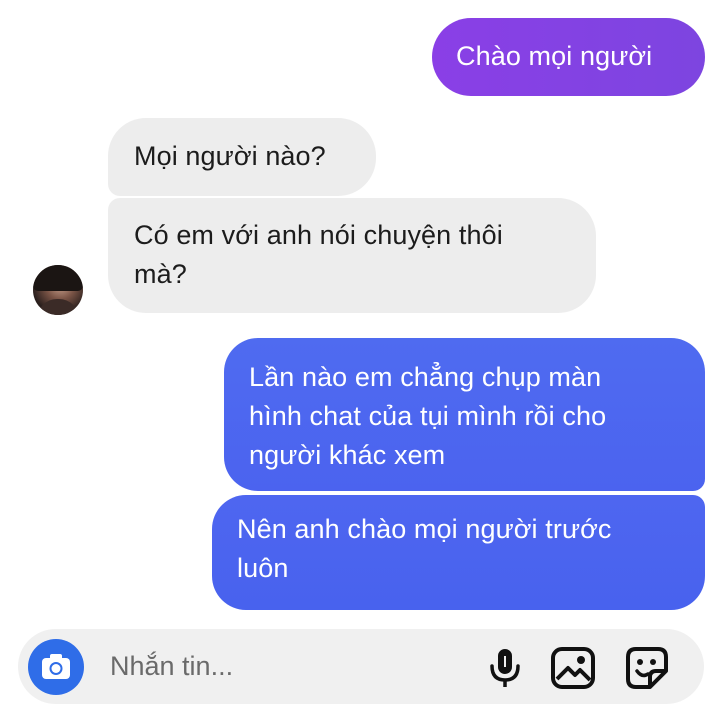 The height and width of the screenshot is (725, 720). What do you see at coordinates (58, 307) in the screenshot?
I see `avatar-shoulder-shape` at bounding box center [58, 307].